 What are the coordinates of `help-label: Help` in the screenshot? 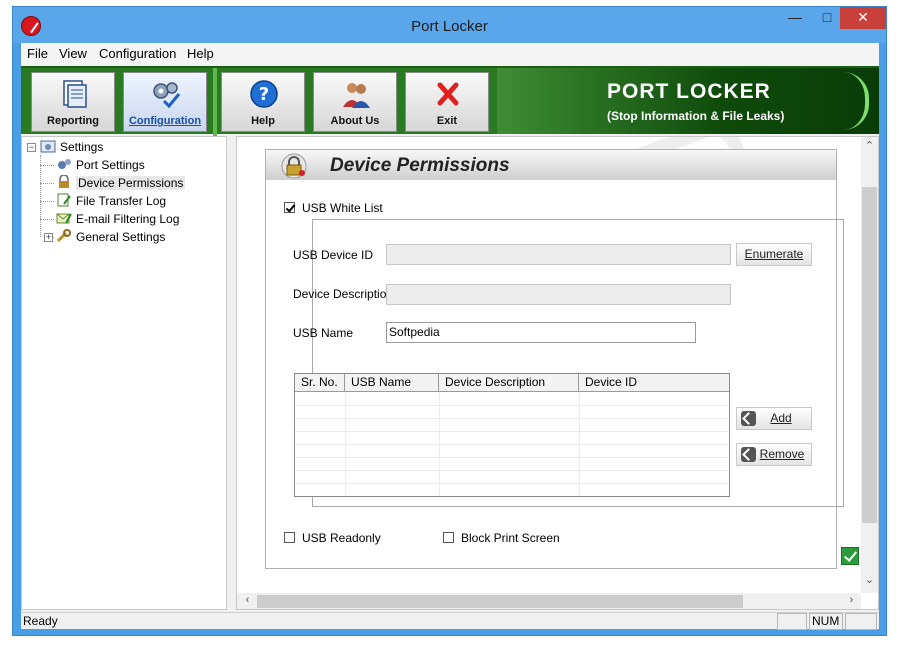 It's located at (263, 121).